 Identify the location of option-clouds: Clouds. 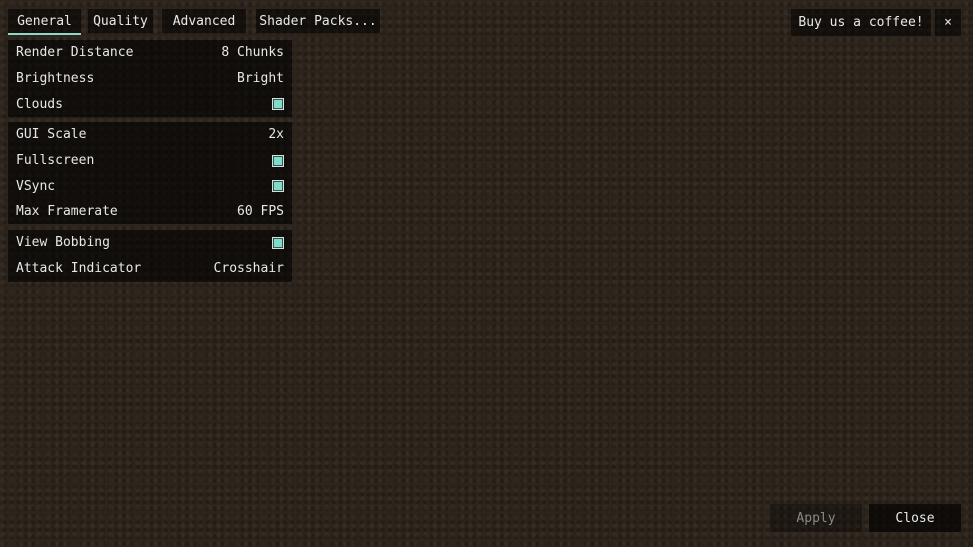
(150, 104).